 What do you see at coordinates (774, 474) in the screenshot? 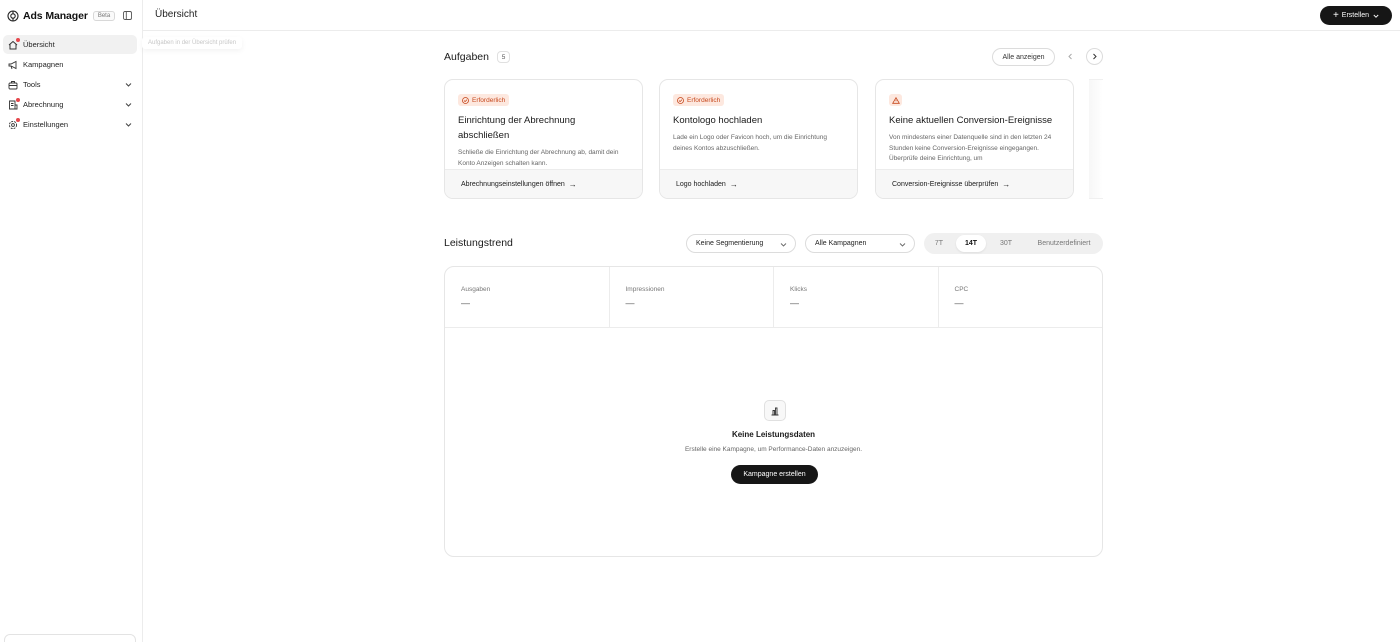
I see `create-campaign-button: Kampagne erstellen` at bounding box center [774, 474].